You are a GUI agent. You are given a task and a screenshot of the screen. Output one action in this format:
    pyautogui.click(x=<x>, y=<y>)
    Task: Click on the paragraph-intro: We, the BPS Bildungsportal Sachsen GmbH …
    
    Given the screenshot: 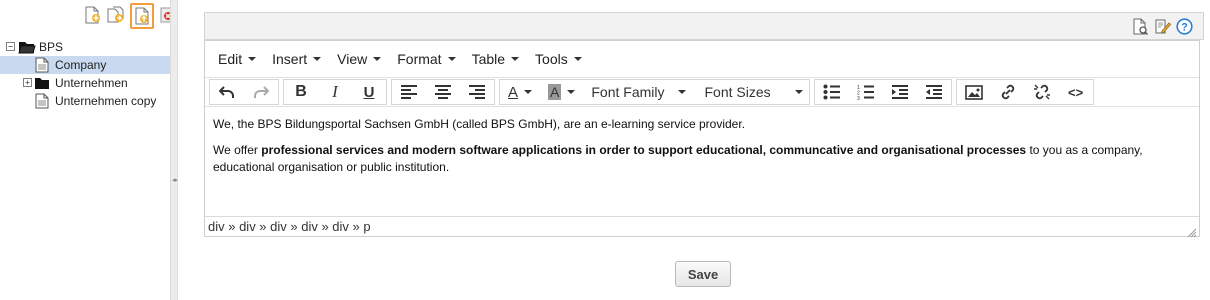 What is the action you would take?
    pyautogui.click(x=479, y=124)
    